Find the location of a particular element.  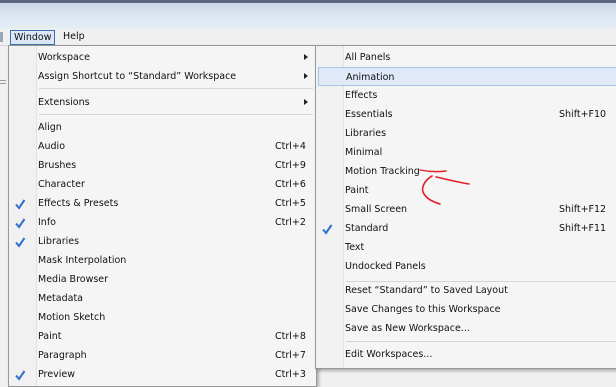

window-menu-item-character: Character Ctrl+6 is located at coordinates (162, 184).